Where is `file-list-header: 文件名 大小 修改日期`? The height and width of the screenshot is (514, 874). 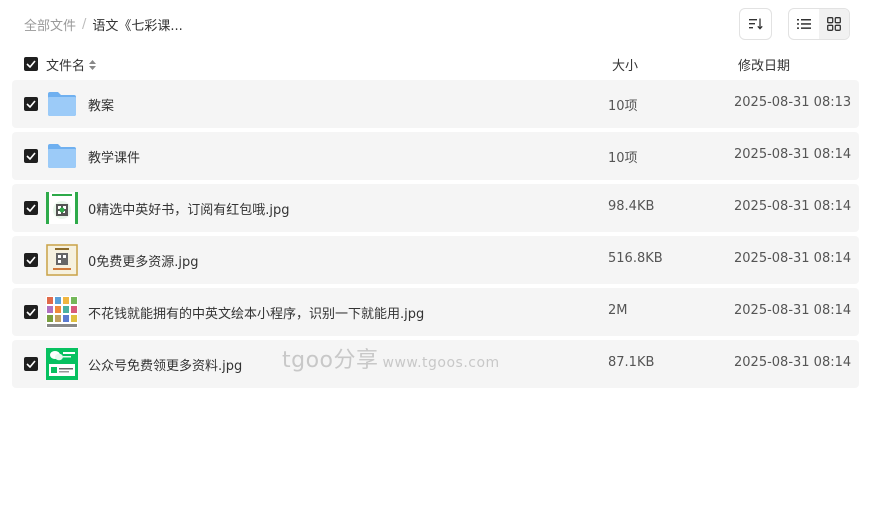 file-list-header: 文件名 大小 修改日期 is located at coordinates (441, 64).